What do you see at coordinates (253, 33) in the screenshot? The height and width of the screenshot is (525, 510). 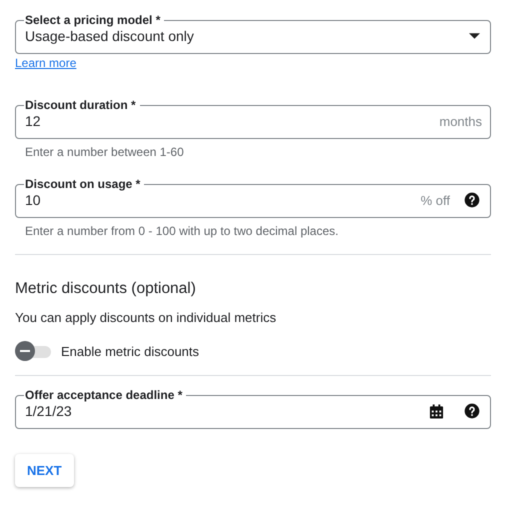 I see `pricing-model-select: Select a pricing model * Usage-based discount only` at bounding box center [253, 33].